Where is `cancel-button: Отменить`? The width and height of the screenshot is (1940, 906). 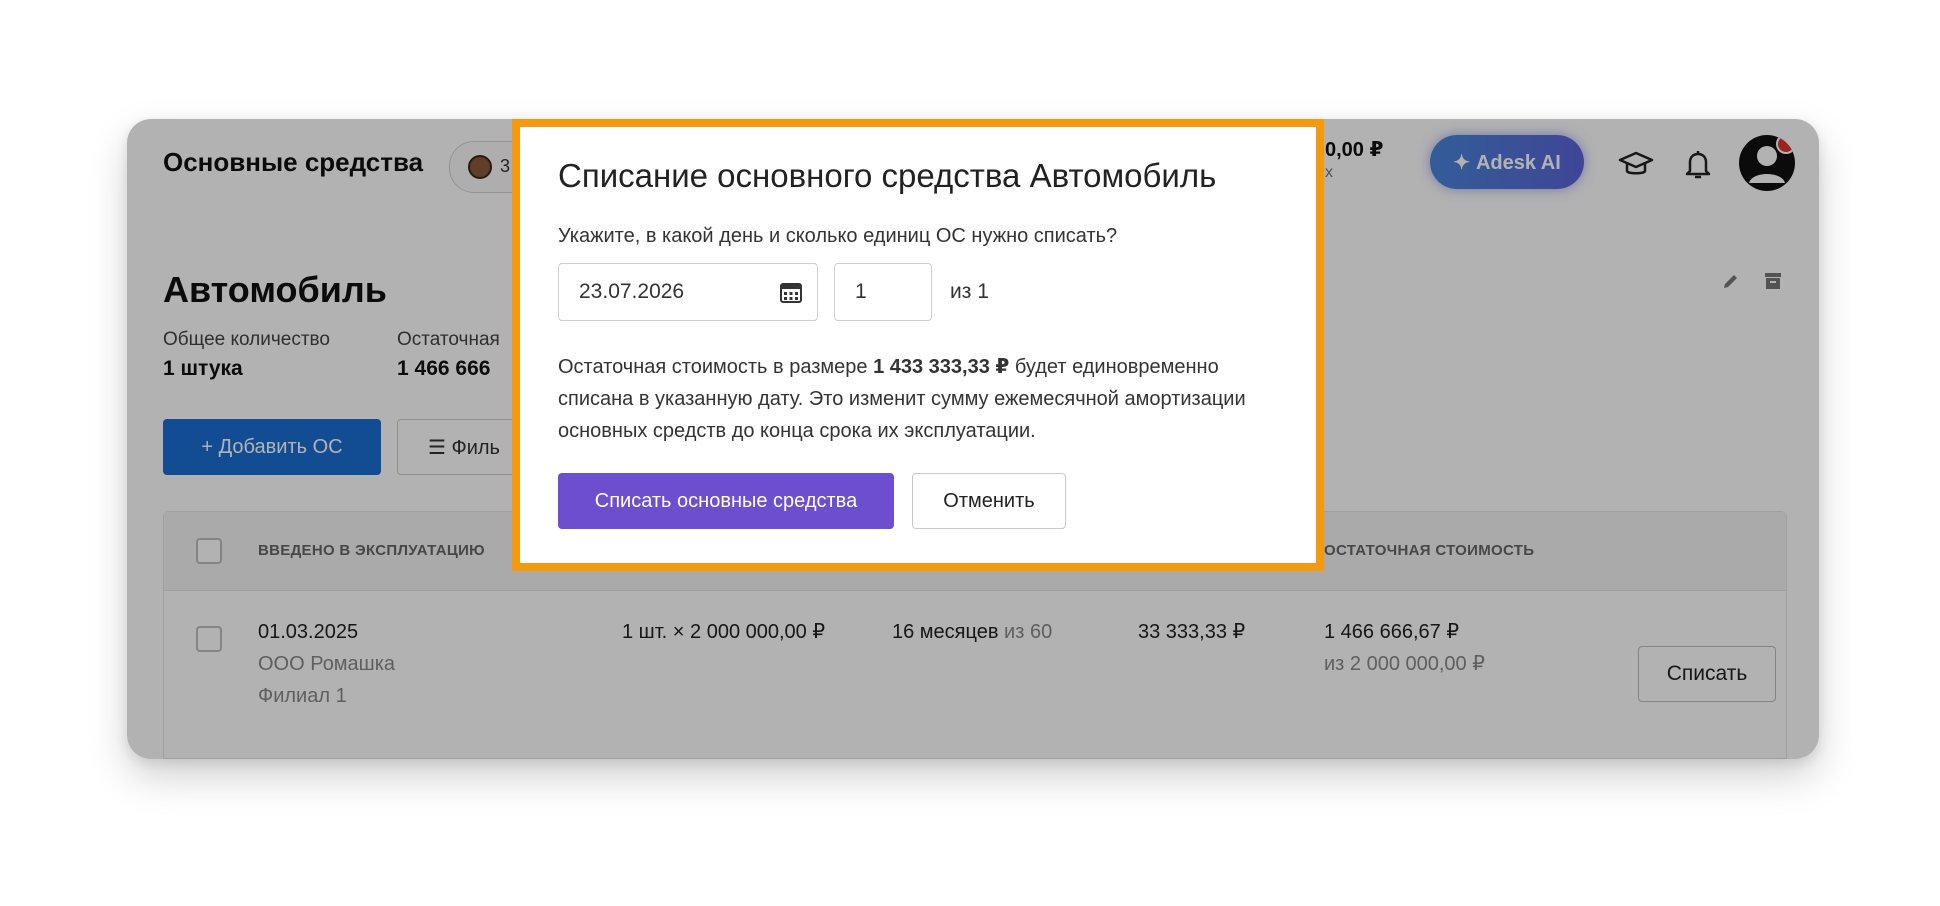
cancel-button: Отменить is located at coordinates (989, 501).